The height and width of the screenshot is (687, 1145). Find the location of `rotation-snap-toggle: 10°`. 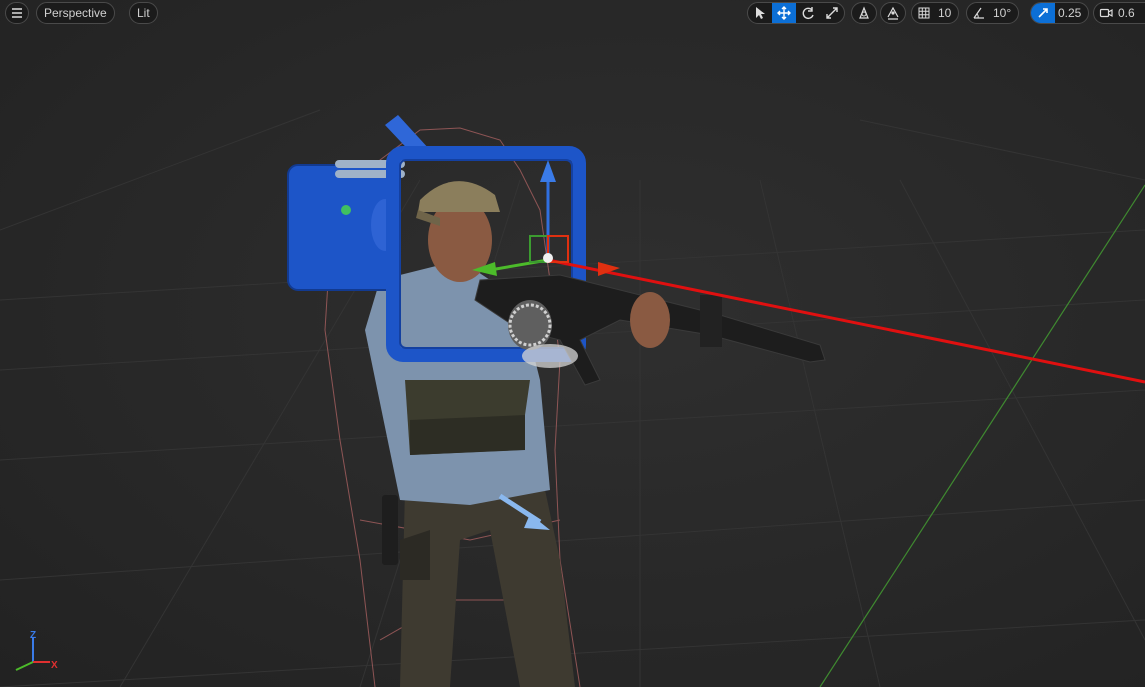

rotation-snap-toggle: 10° is located at coordinates (993, 13).